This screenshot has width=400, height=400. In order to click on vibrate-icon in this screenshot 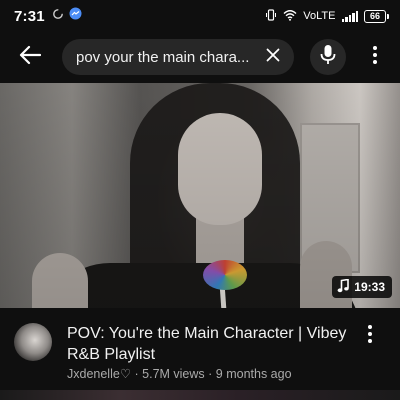, I will do `click(271, 16)`.